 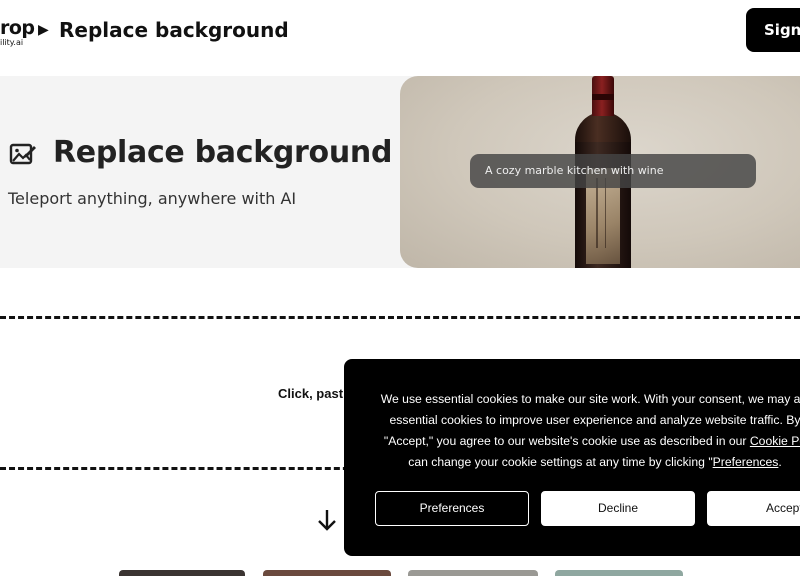 I want to click on top-header: rop ility.ai ▶ Replace background Sign-, so click(x=400, y=30).